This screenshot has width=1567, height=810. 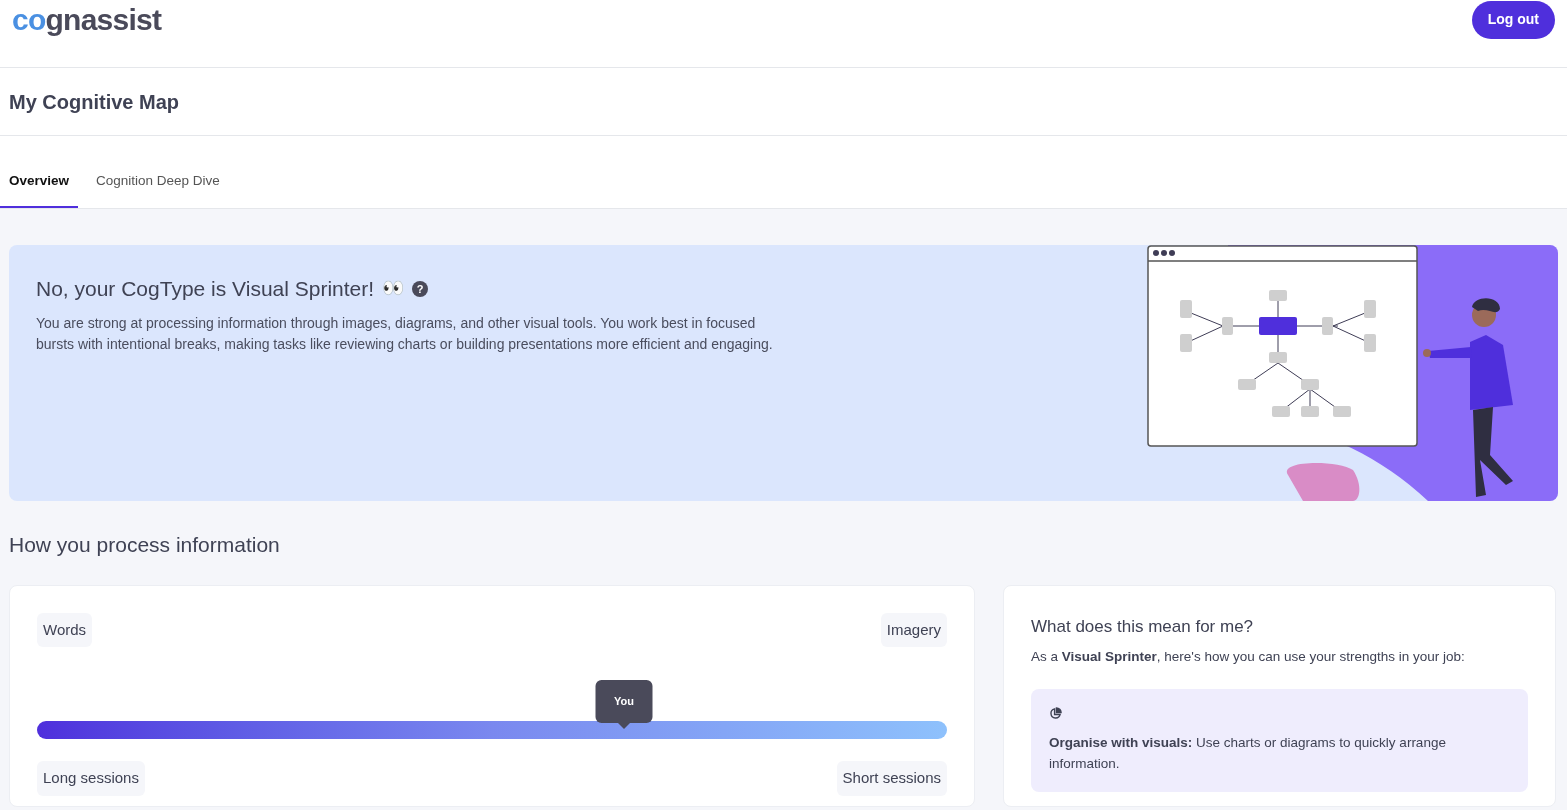 What do you see at coordinates (1143, 626) in the screenshot?
I see `card-title: What does this mean for me?` at bounding box center [1143, 626].